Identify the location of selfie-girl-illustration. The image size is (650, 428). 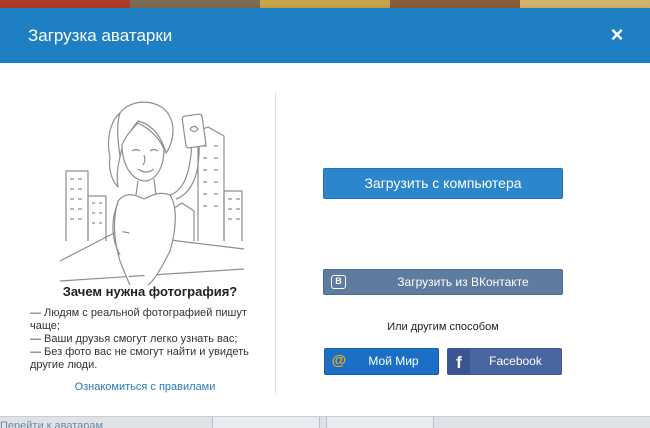
(152, 193).